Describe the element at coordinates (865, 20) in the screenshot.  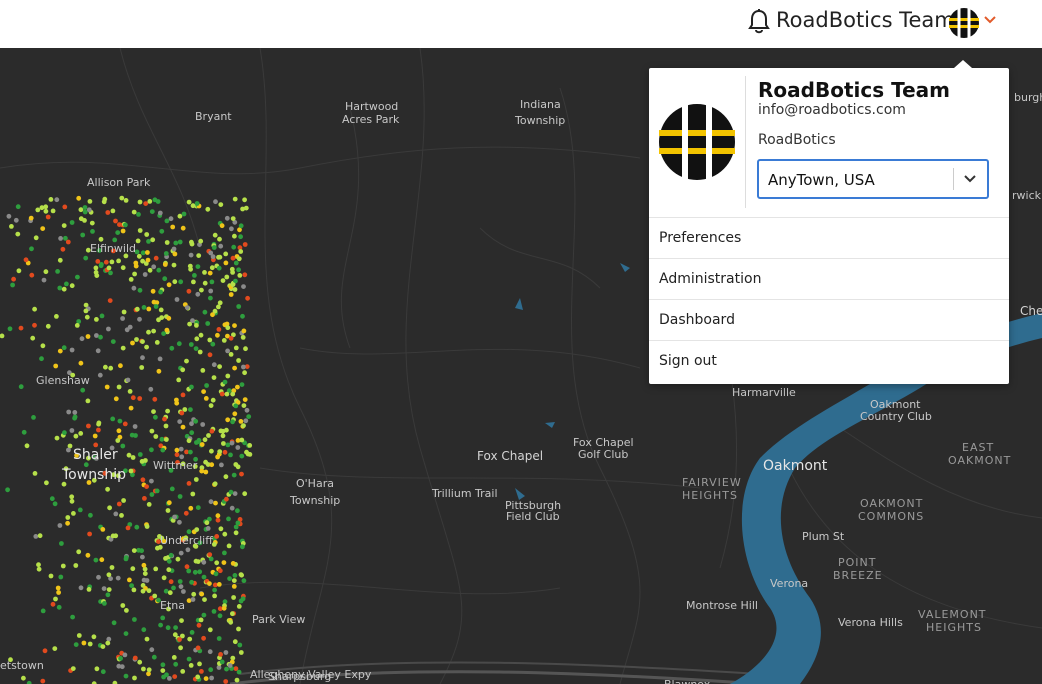
I see `user-name: RoadBotics Team` at that location.